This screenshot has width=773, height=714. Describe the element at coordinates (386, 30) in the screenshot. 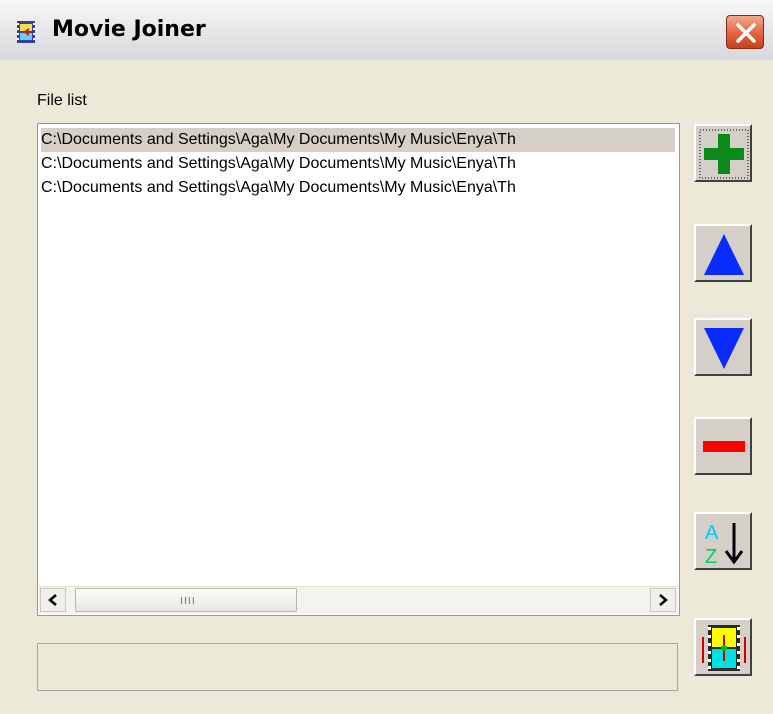

I see `title-bar: Movie Joiner` at that location.